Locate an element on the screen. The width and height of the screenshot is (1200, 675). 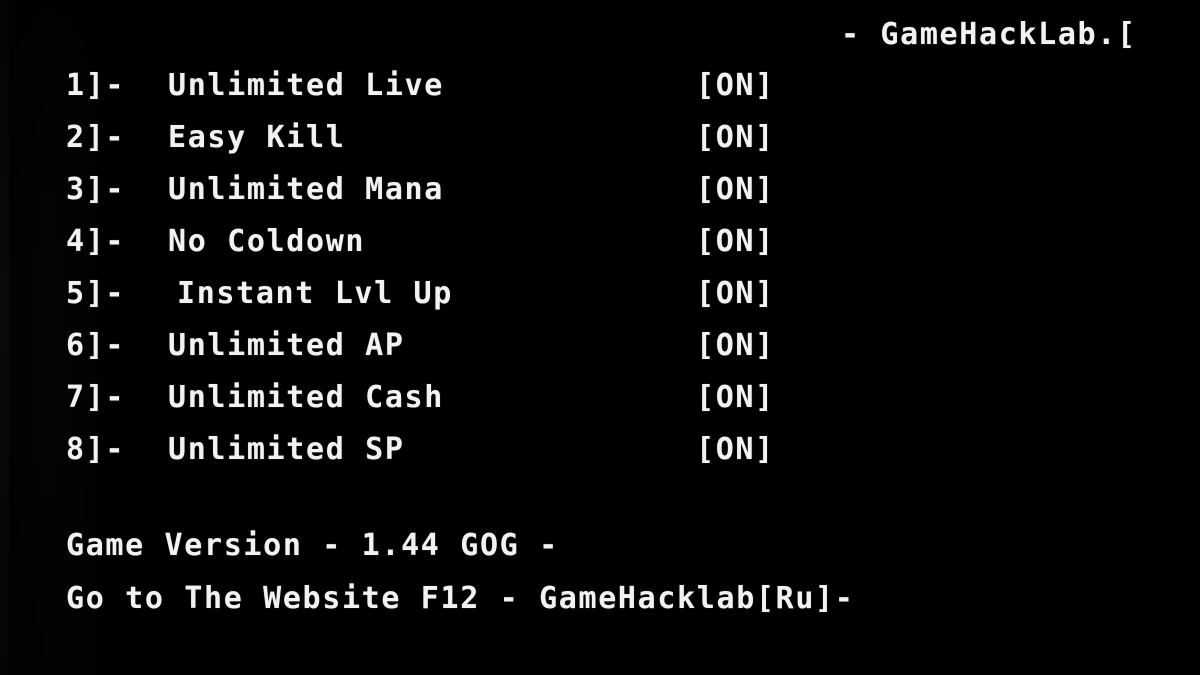
cheat-row-8: 8]- Unlimited SP [ON] is located at coordinates (551, 458).